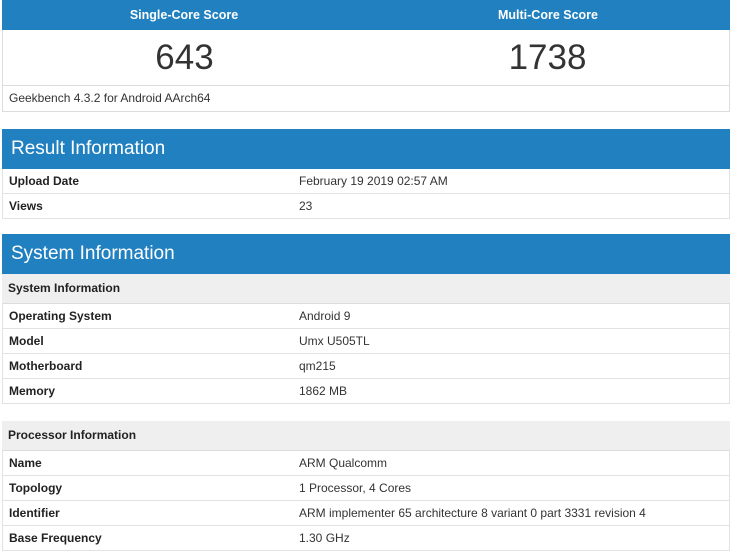  I want to click on table-row: Model Umx U505TL, so click(366, 341).